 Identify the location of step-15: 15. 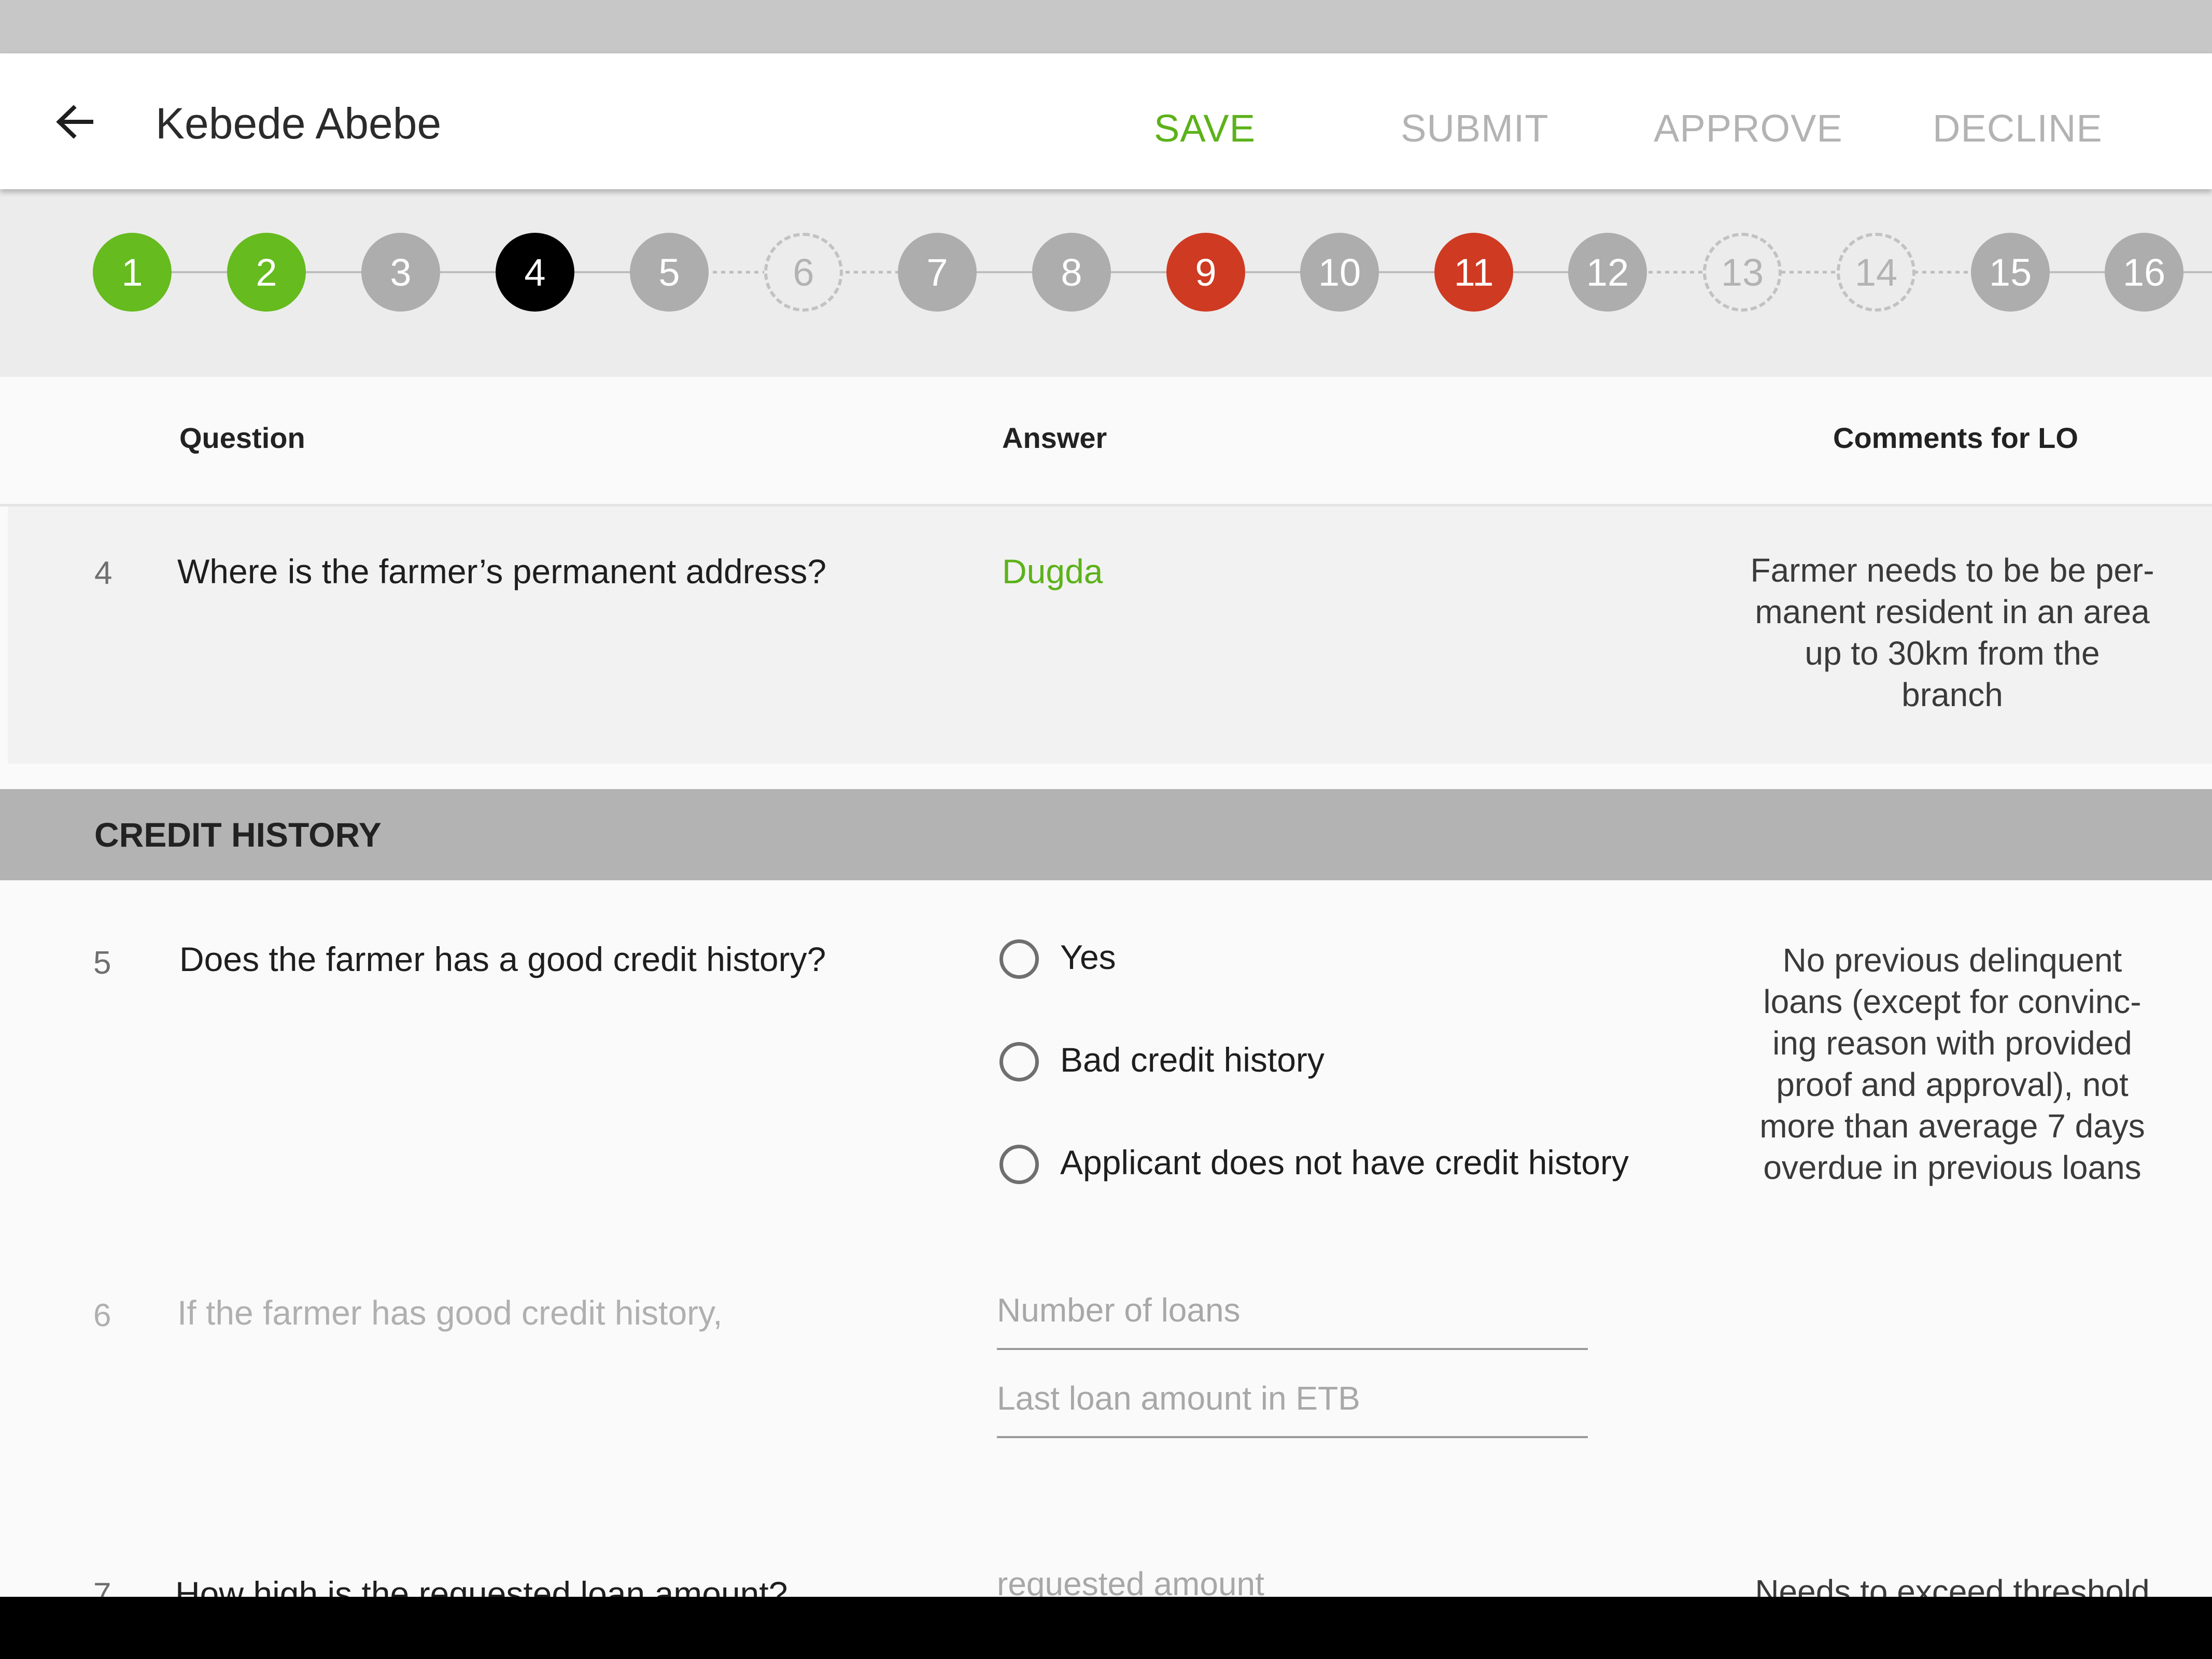
(2010, 272).